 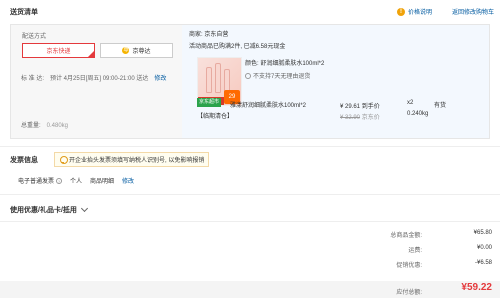 I want to click on invoice-title: 发票信息, so click(x=24, y=160).